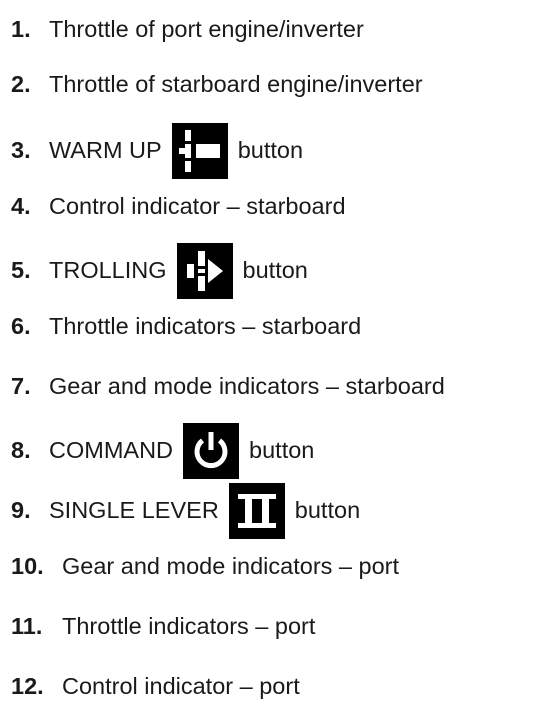  What do you see at coordinates (197, 206) in the screenshot?
I see `item-text: Control indicator – starboard` at bounding box center [197, 206].